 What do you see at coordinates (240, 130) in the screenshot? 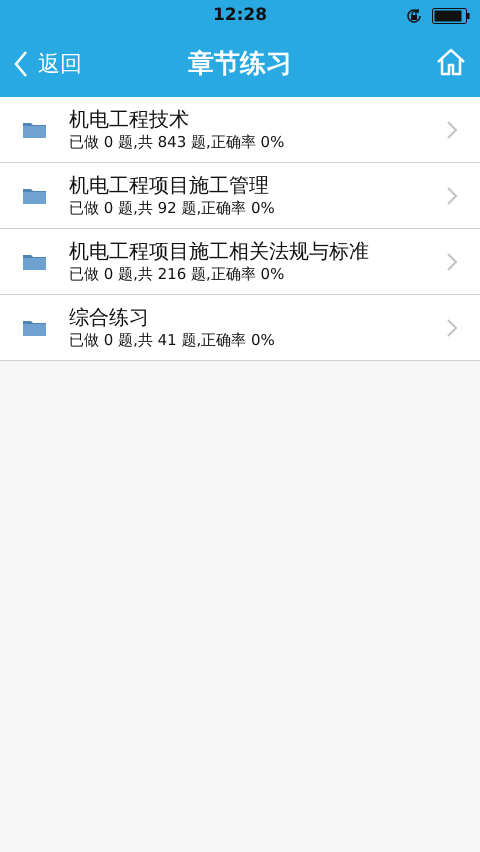
I see `chapter-row: 机电工程技术 已做 0 题,共 843 题,正确率 0%` at bounding box center [240, 130].